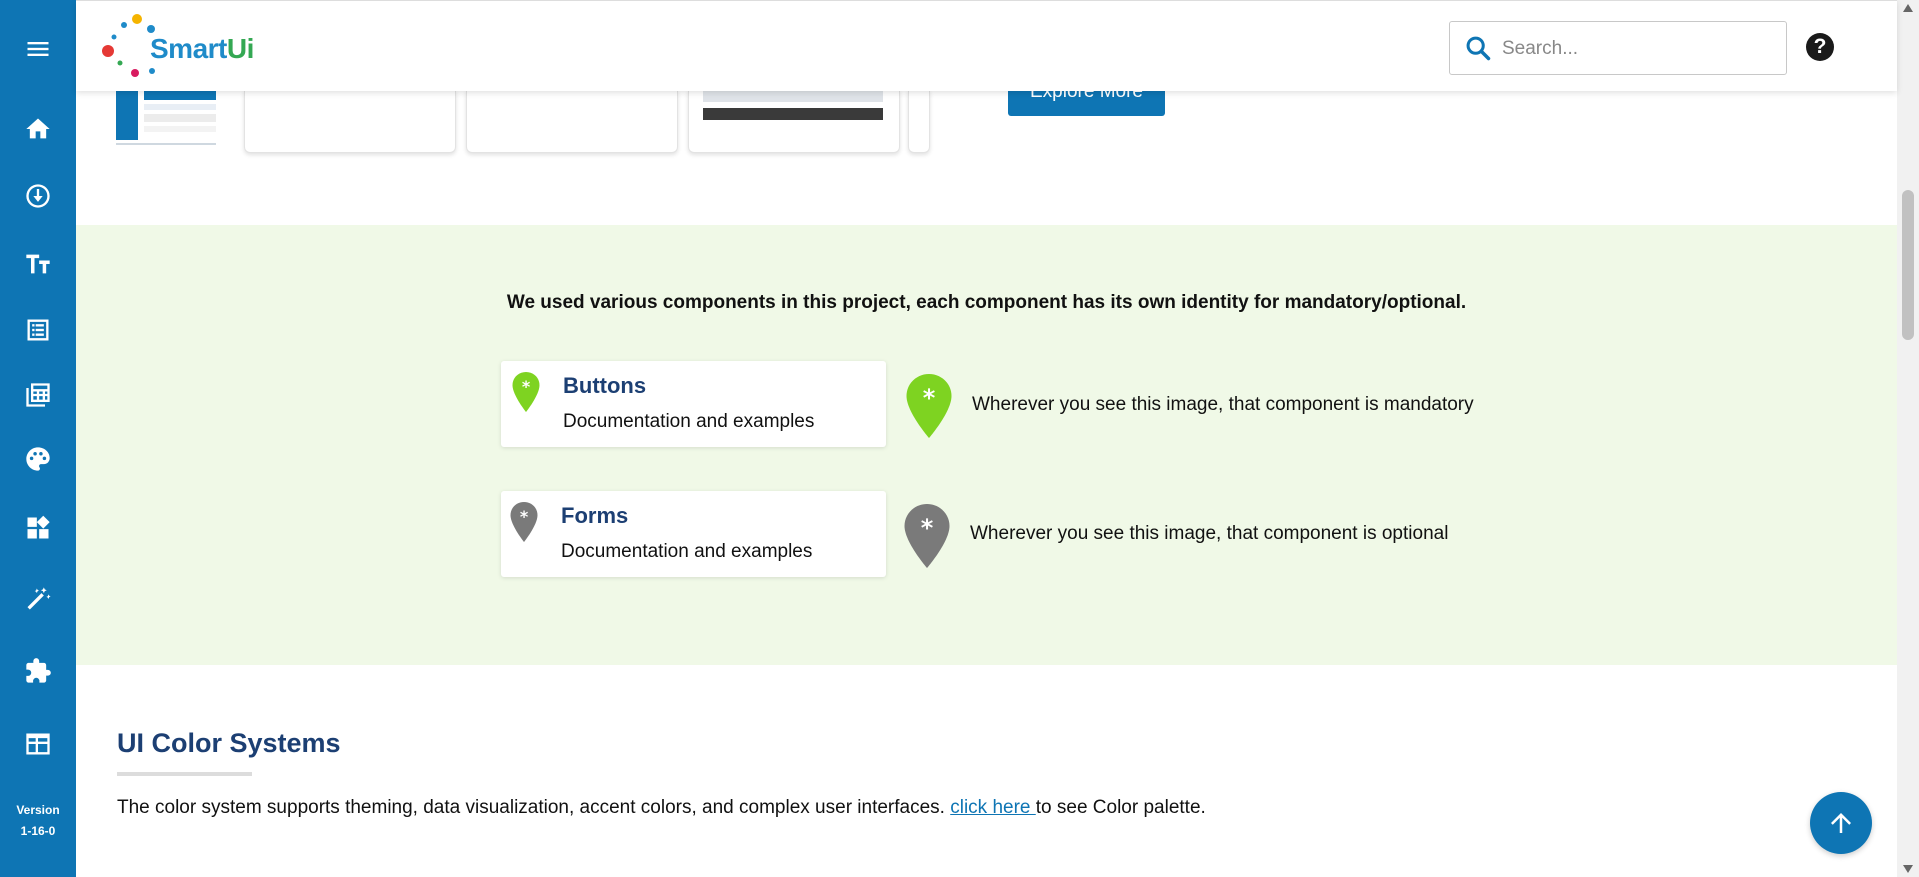 The height and width of the screenshot is (877, 1919). I want to click on optional-legend-pin-icon: *, so click(927, 536).